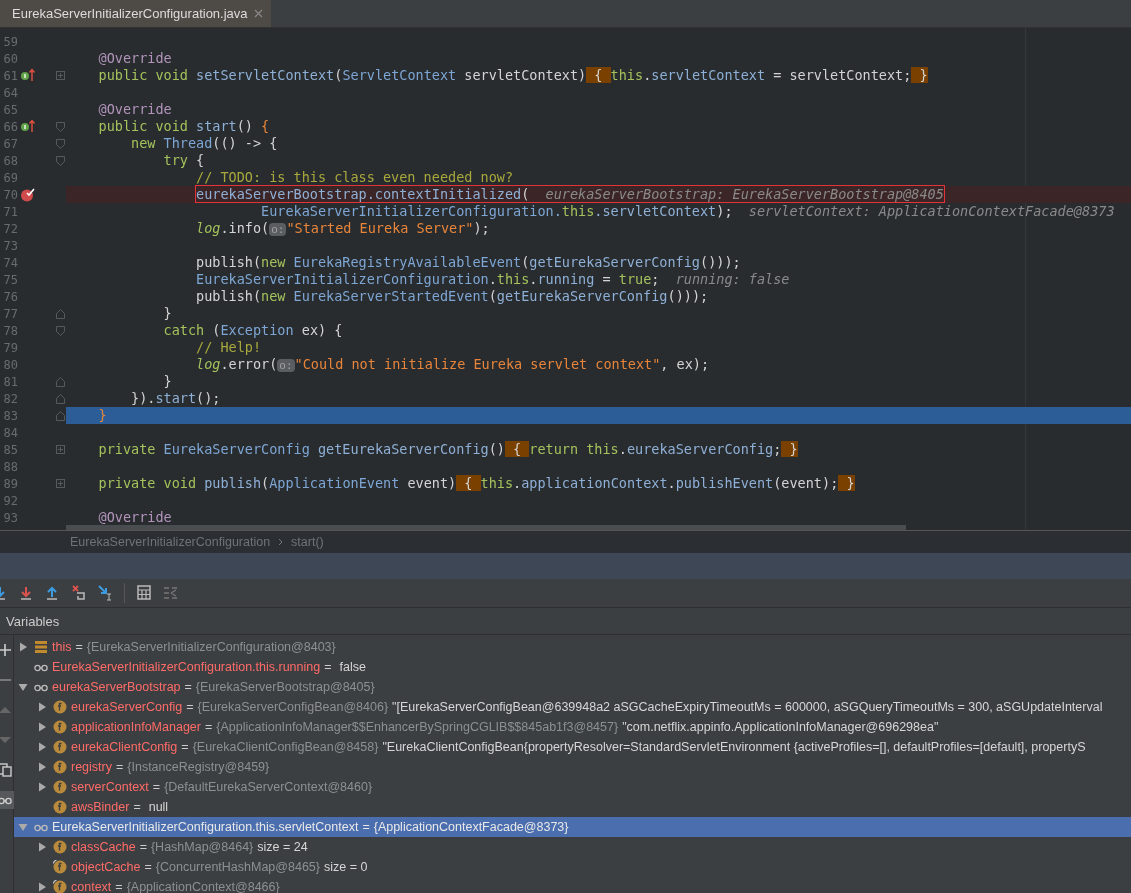 The height and width of the screenshot is (893, 1131). Describe the element at coordinates (7, 770) in the screenshot. I see `copy-icon` at that location.